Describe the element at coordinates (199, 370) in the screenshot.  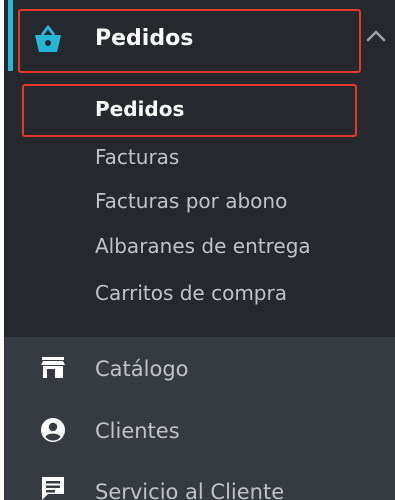
I see `menu-item-catalogo: Catálogo` at that location.